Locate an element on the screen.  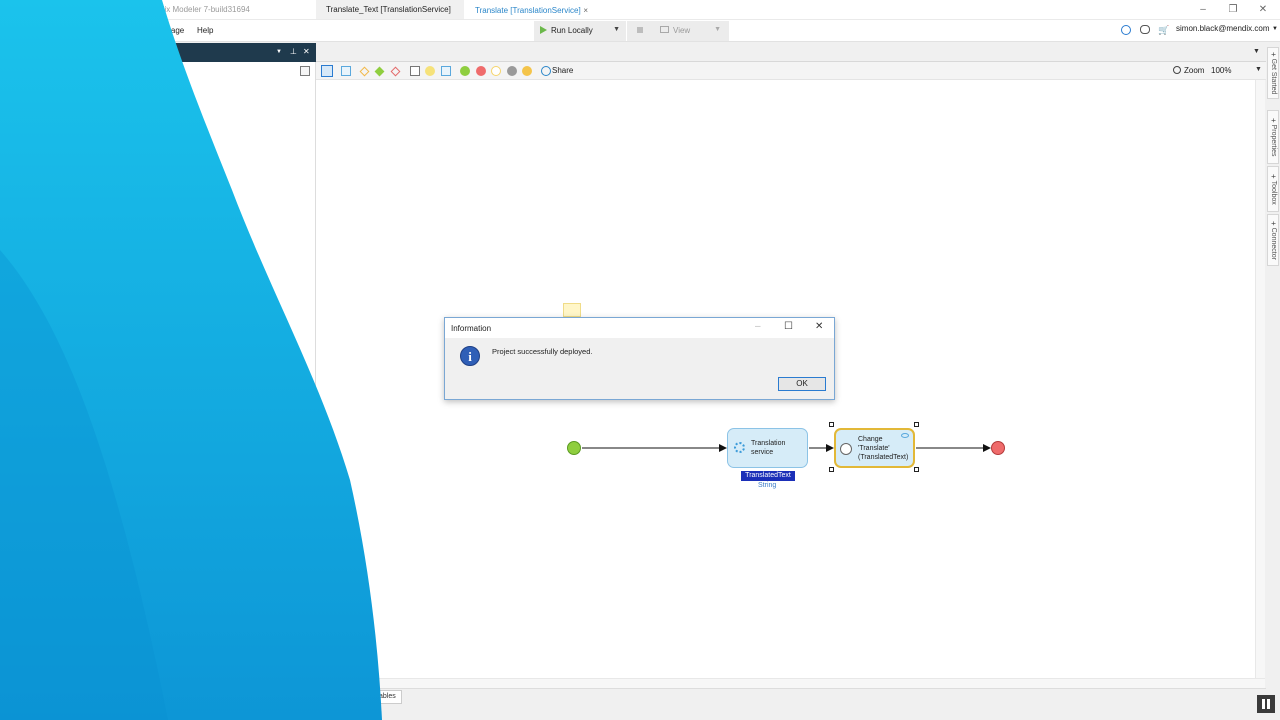
zoom-label: Zoom is located at coordinates (1194, 70).